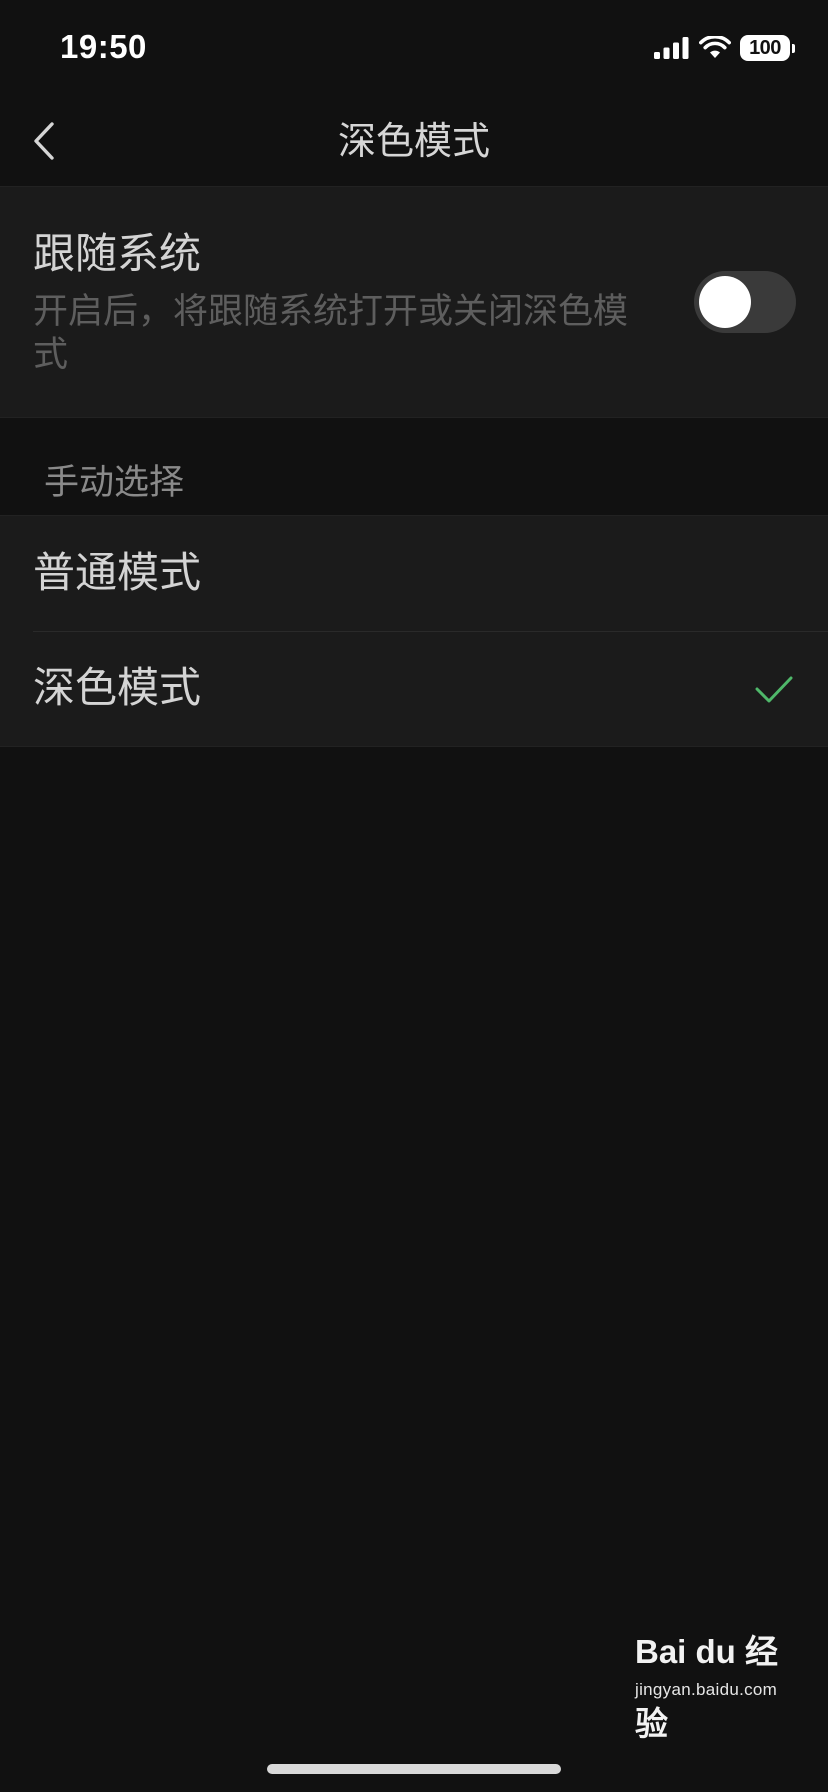  I want to click on page-title: 深色模式, so click(413, 141).